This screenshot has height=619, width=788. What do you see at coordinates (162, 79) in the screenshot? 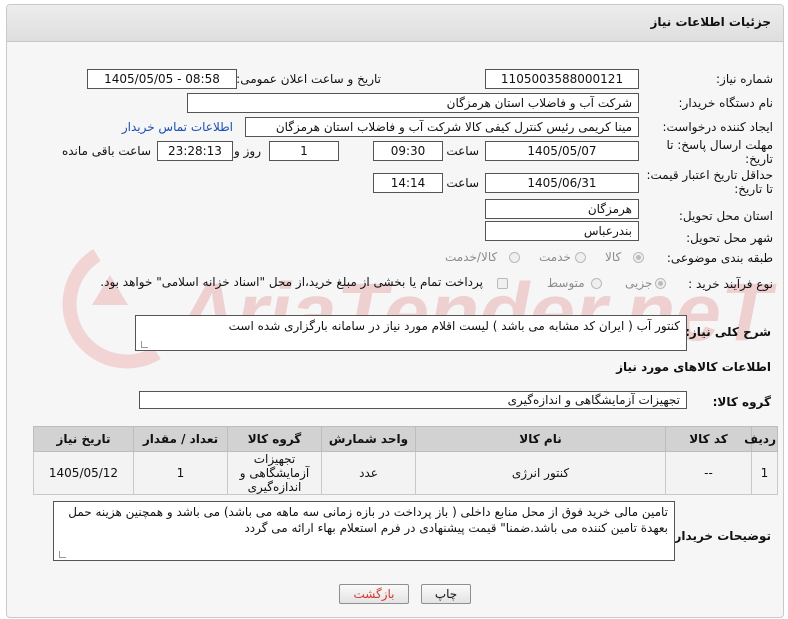
I see `announce-field: 1405/05/05 - 08:58` at bounding box center [162, 79].